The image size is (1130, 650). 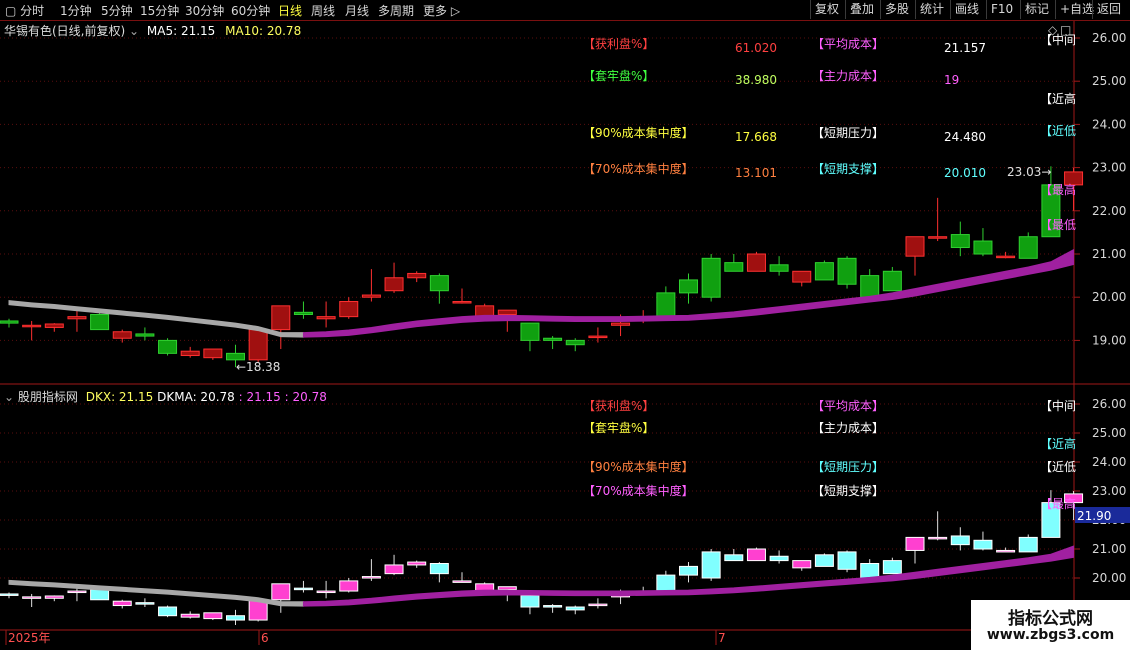 What do you see at coordinates (156, 593) in the screenshot?
I see `ma-band-sub` at bounding box center [156, 593].